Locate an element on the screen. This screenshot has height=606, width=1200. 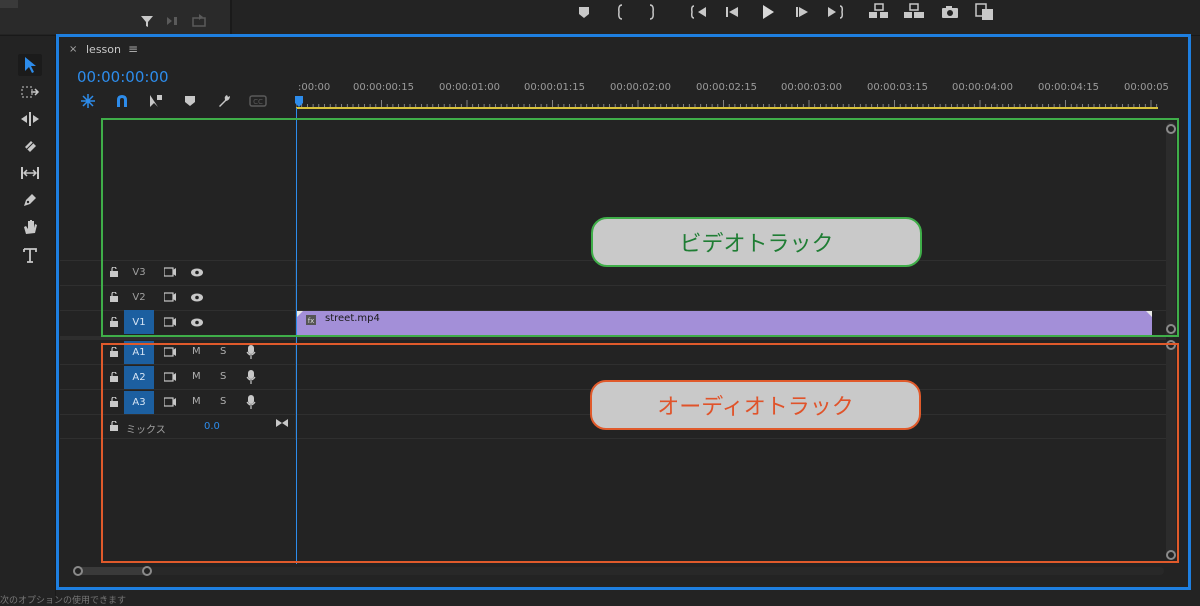
selection-tool-icon is located at coordinates (30, 65).